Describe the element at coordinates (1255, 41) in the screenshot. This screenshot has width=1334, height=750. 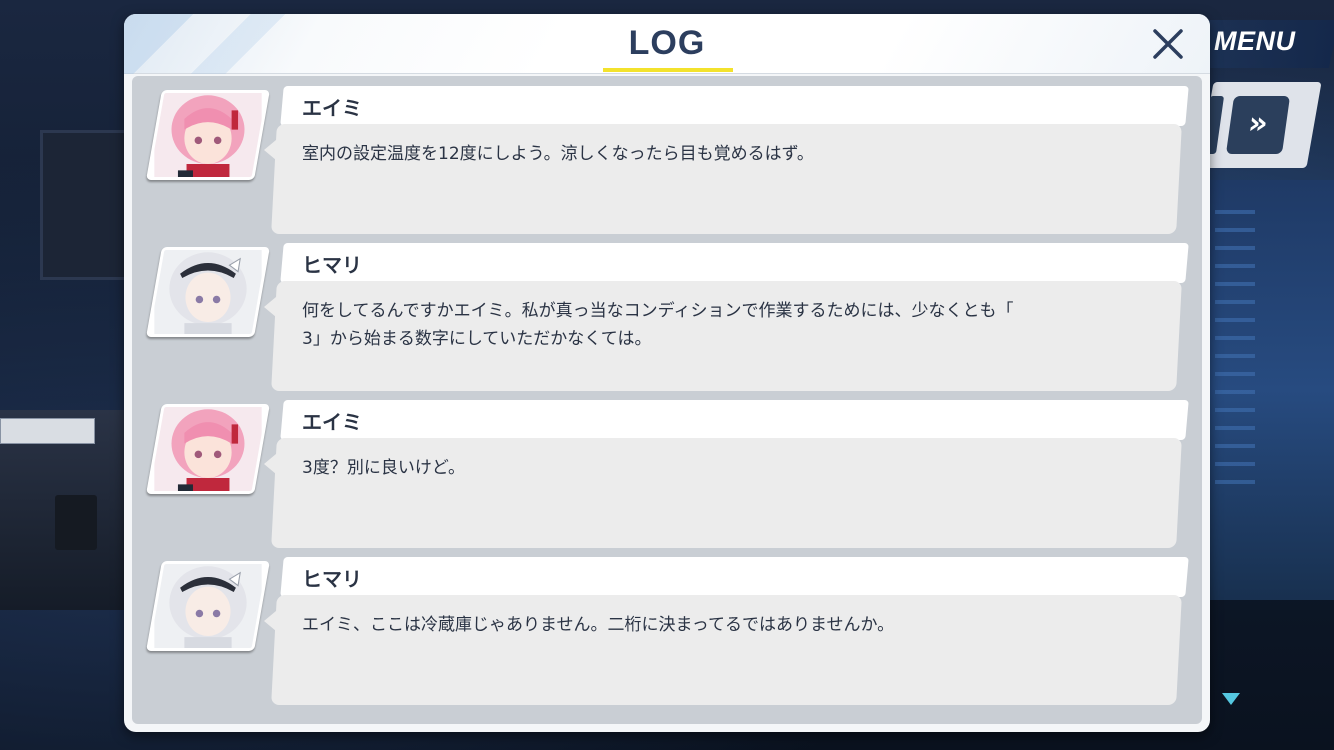
I see `menu-label: MENU` at that location.